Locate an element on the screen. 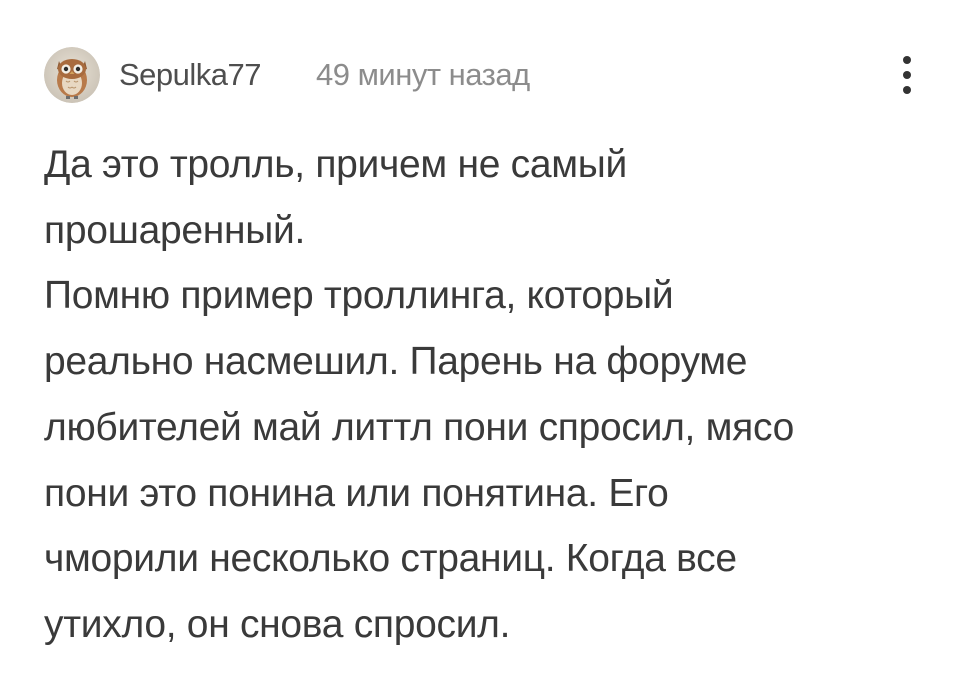  comment-line: чморили несколько страниц. Когда все is located at coordinates (390, 559).